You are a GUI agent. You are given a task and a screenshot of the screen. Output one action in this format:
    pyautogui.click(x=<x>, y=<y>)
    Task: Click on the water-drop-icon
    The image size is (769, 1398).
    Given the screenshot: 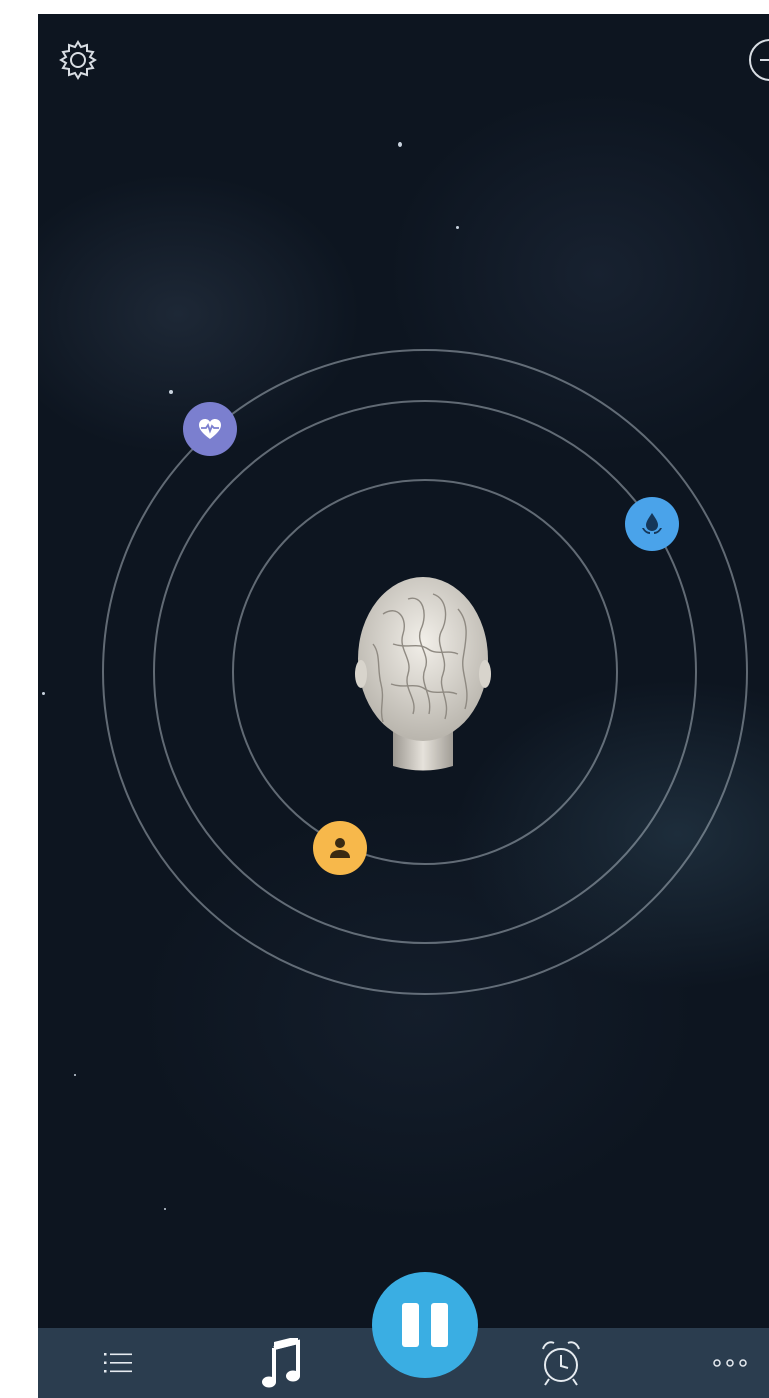 What is the action you would take?
    pyautogui.click(x=652, y=523)
    